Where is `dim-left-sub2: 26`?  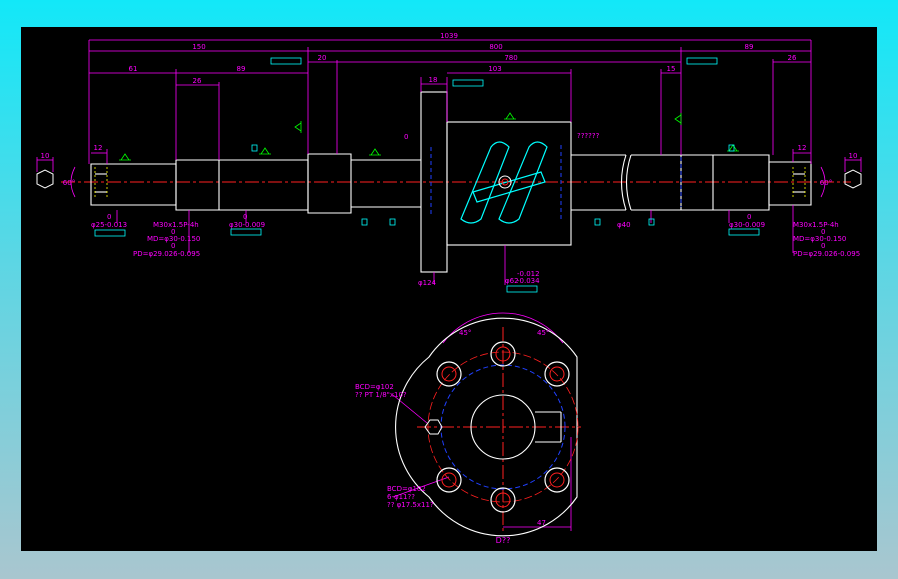 dim-left-sub2: 26 is located at coordinates (197, 81).